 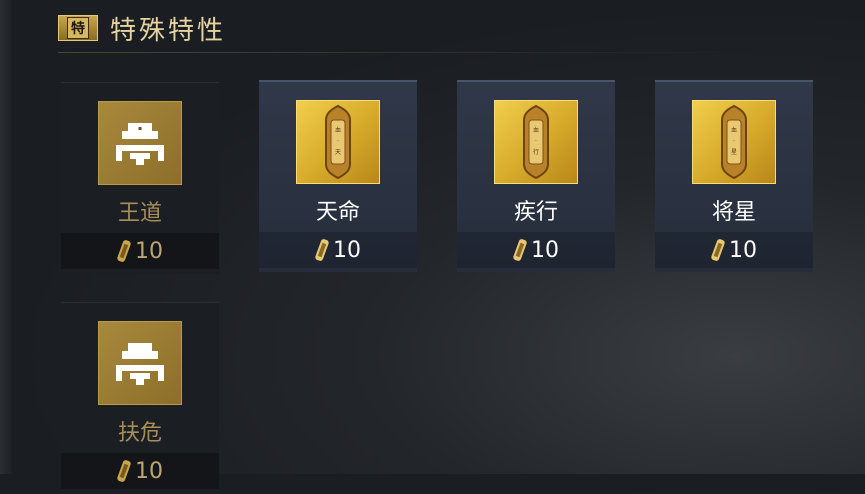 I want to click on tablet-icon: 血 · 行, so click(x=536, y=142).